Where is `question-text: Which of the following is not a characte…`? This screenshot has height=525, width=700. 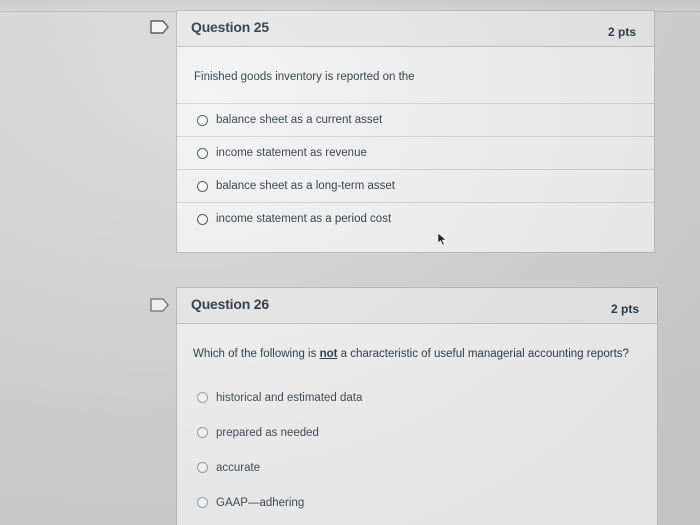
question-text: Which of the following is not a characte… is located at coordinates (411, 354).